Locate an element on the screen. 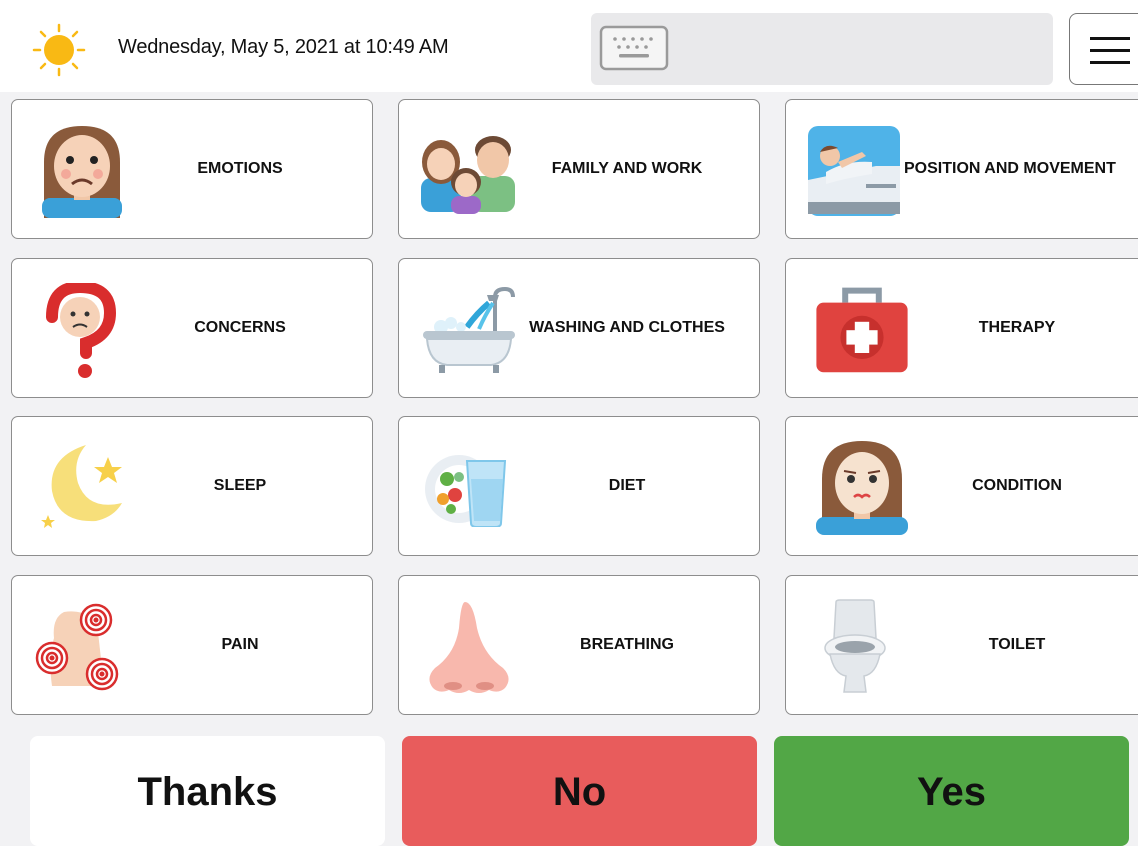  tile-label: THERAPY is located at coordinates (1017, 327).